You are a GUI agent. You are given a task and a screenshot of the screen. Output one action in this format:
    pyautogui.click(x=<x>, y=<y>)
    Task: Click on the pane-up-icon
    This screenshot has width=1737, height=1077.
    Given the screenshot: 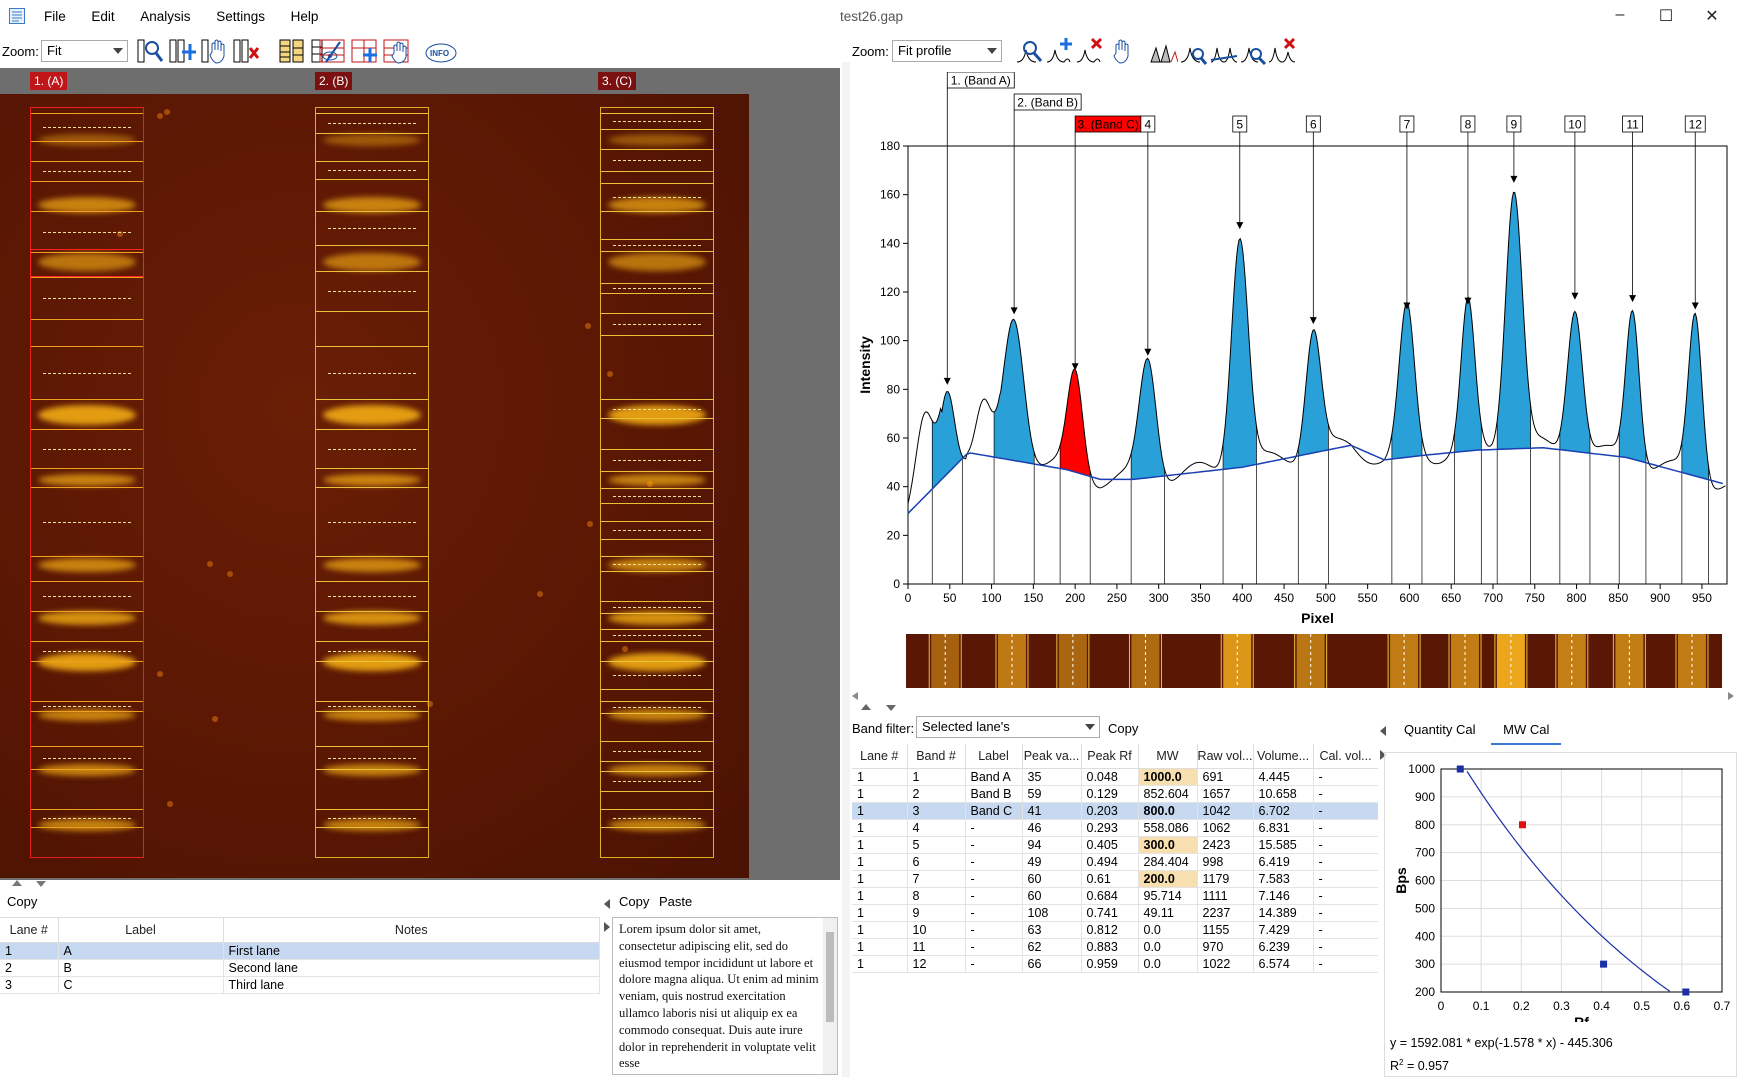 What is the action you would take?
    pyautogui.click(x=866, y=707)
    